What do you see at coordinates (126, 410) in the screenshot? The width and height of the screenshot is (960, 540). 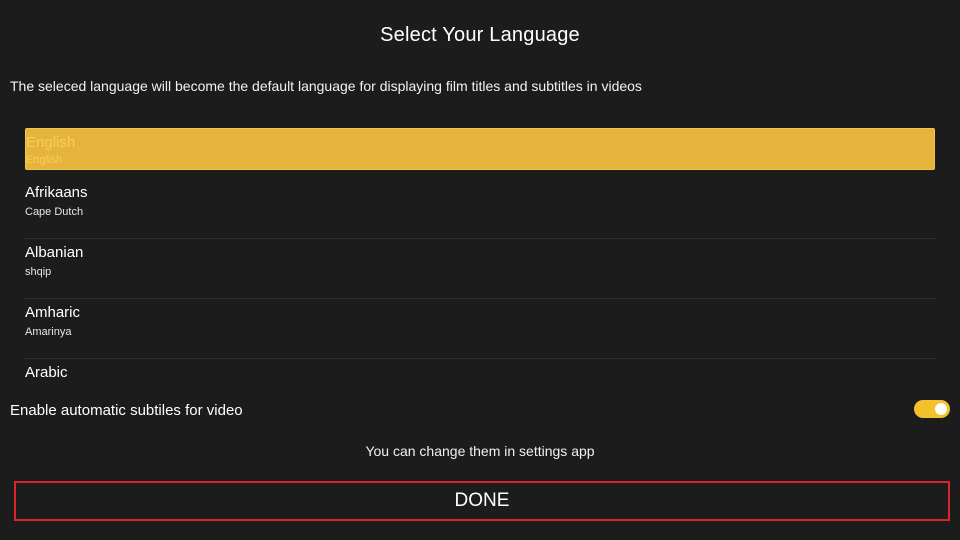 I see `auto-subtitles-label: Enable automatic subtiles for video` at bounding box center [126, 410].